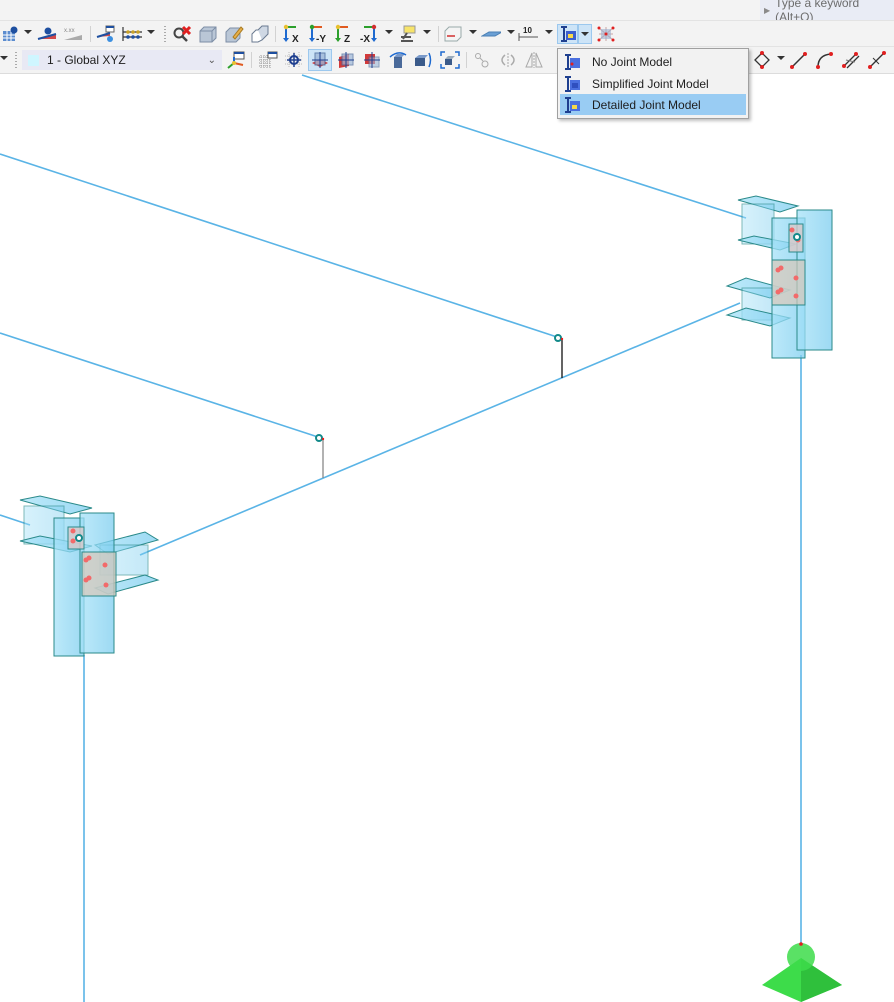 This screenshot has height=1002, width=894. What do you see at coordinates (347, 39) in the screenshot?
I see `svg-text: Z` at bounding box center [347, 39].